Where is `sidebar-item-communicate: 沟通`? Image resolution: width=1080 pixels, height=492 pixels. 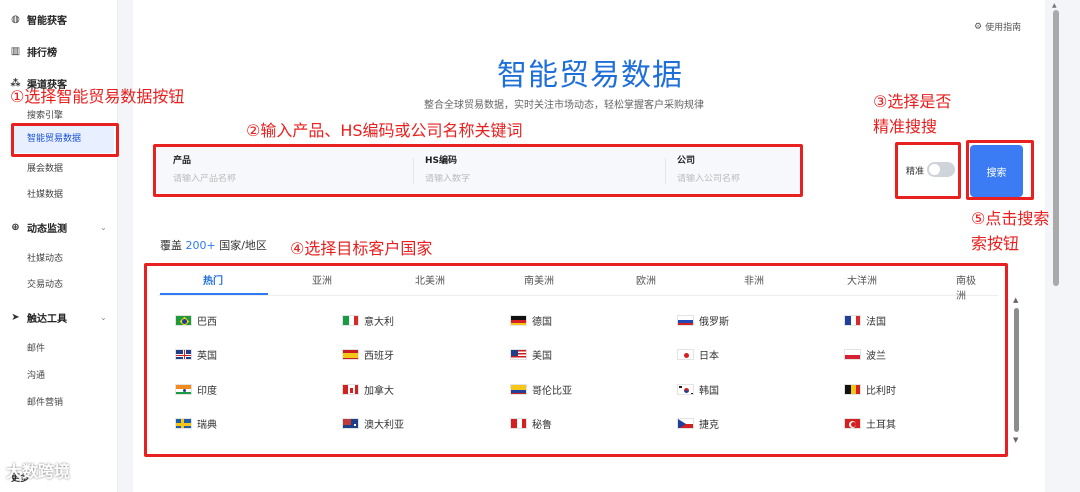 sidebar-item-communicate: 沟通 is located at coordinates (36, 374).